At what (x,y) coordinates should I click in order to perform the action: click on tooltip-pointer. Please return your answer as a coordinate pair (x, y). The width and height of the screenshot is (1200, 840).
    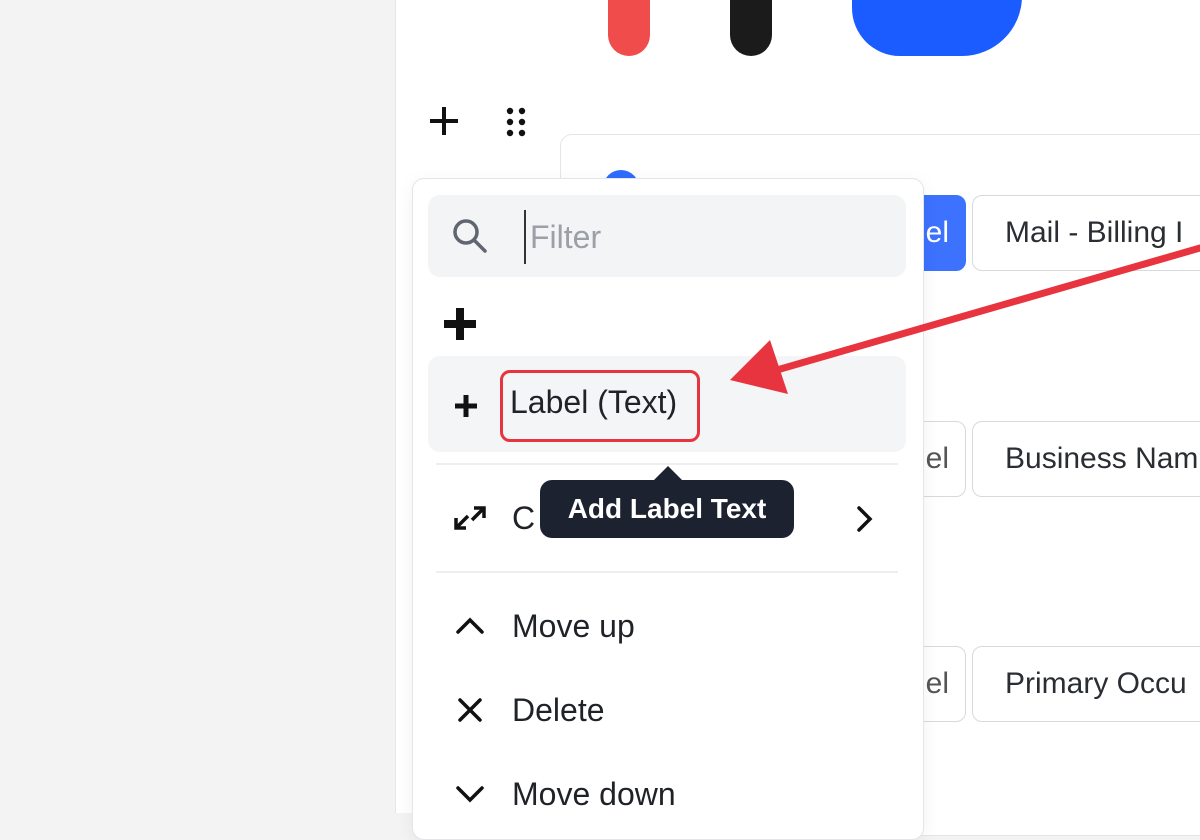
    Looking at the image, I should click on (668, 473).